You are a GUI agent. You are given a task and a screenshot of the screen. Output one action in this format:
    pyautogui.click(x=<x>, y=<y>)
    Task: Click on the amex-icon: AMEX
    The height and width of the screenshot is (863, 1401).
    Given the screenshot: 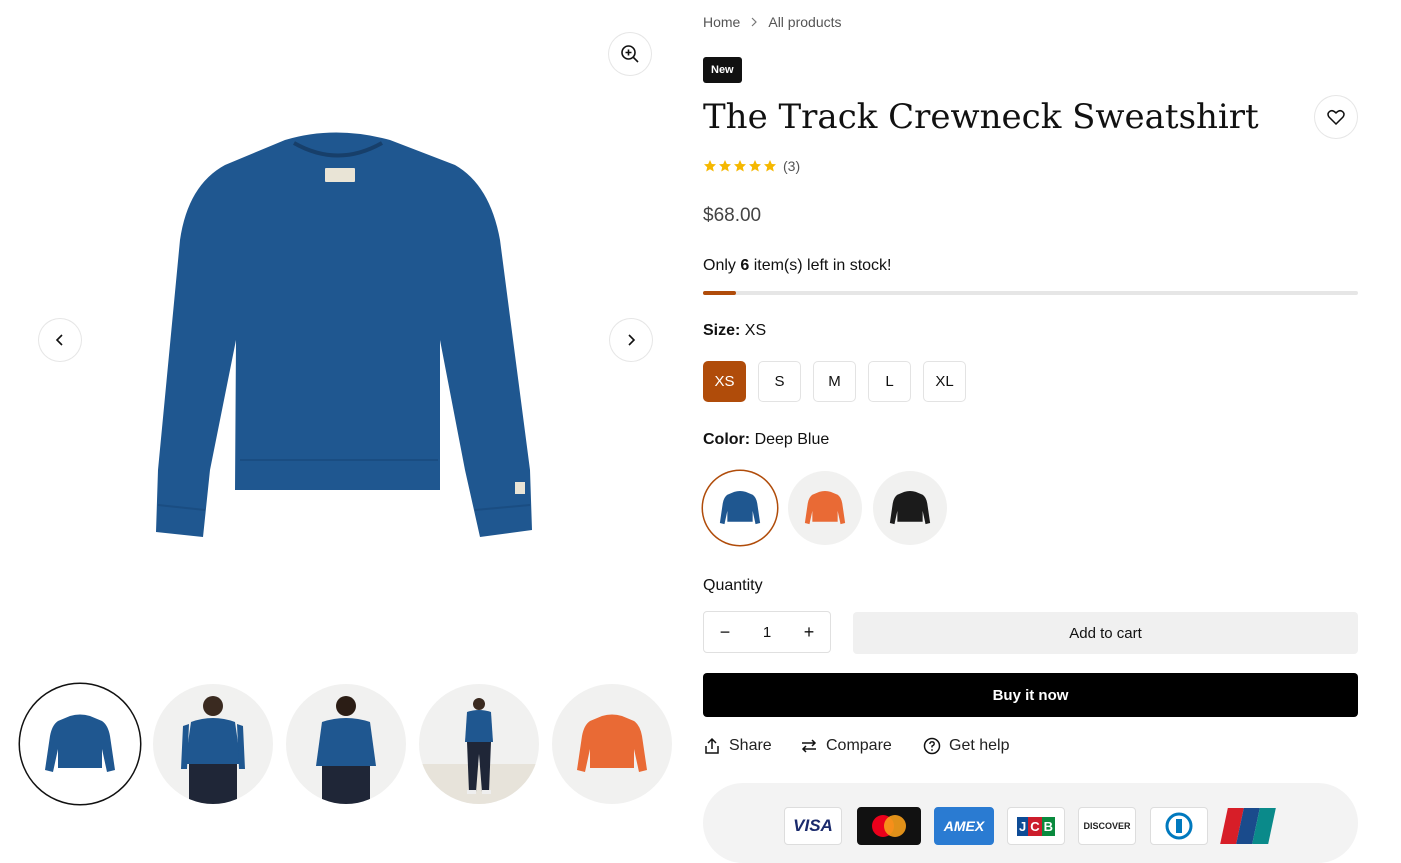 What is the action you would take?
    pyautogui.click(x=964, y=826)
    